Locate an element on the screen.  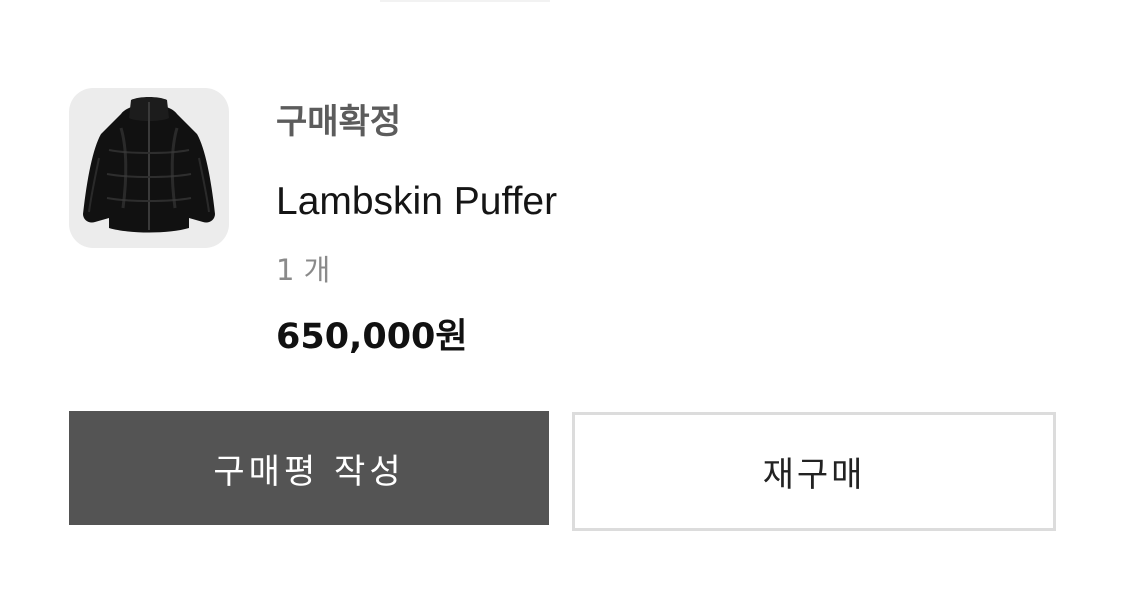
rebuy-label: 재구매 is located at coordinates (814, 475).